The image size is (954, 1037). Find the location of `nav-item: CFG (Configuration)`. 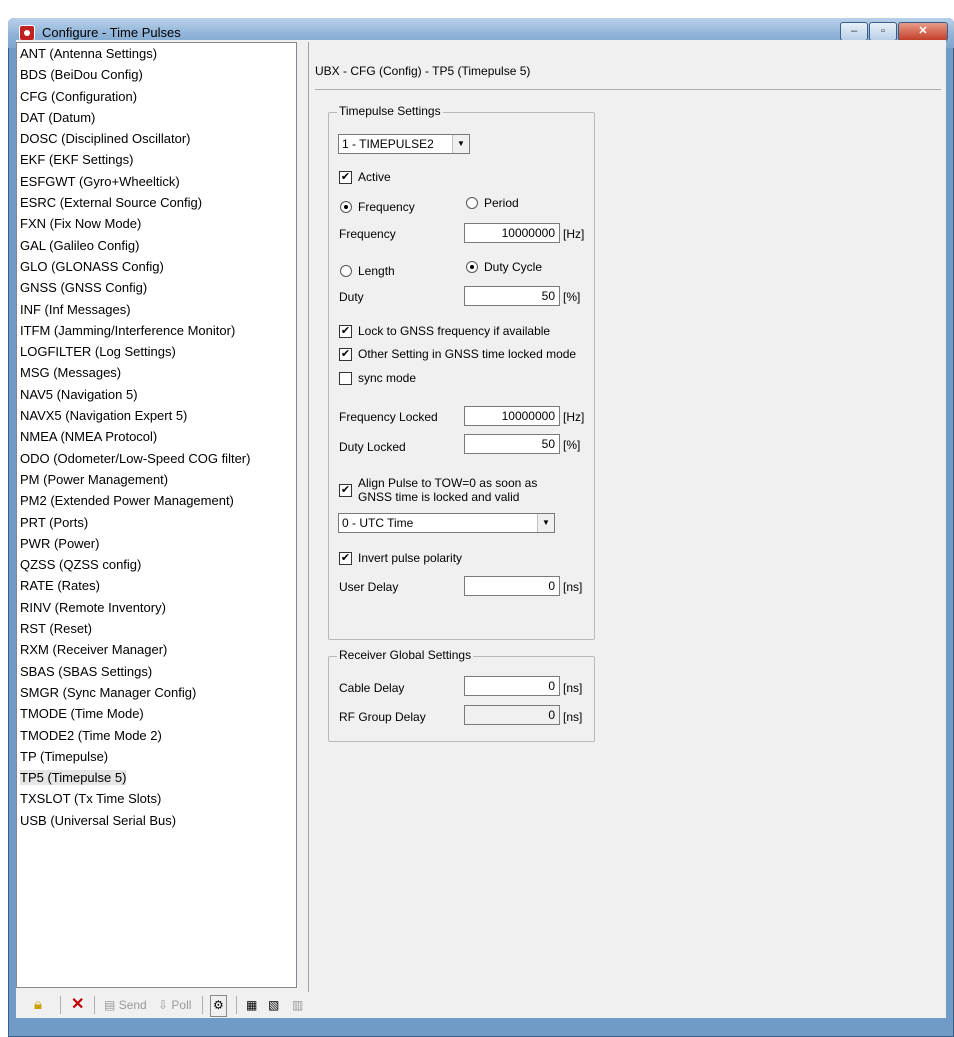

nav-item: CFG (Configuration) is located at coordinates (156, 96).